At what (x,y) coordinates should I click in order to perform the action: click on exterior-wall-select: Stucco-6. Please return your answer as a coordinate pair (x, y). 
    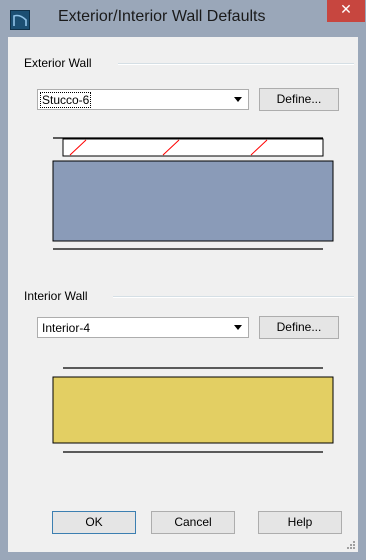
    Looking at the image, I should click on (143, 99).